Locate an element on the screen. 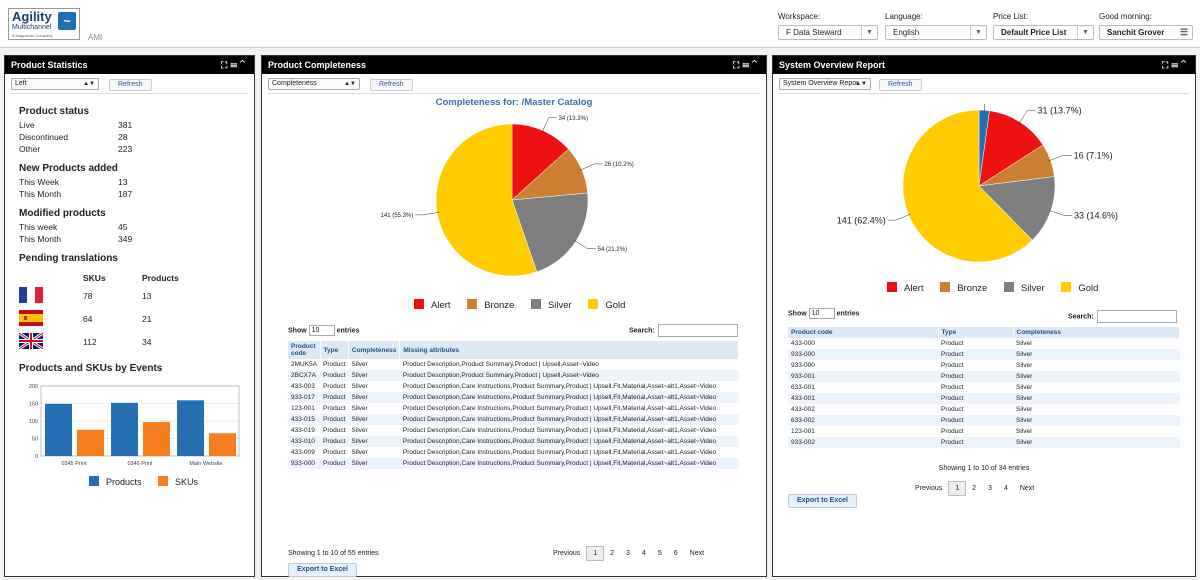  column-header: Missing attributes is located at coordinates (569, 350).